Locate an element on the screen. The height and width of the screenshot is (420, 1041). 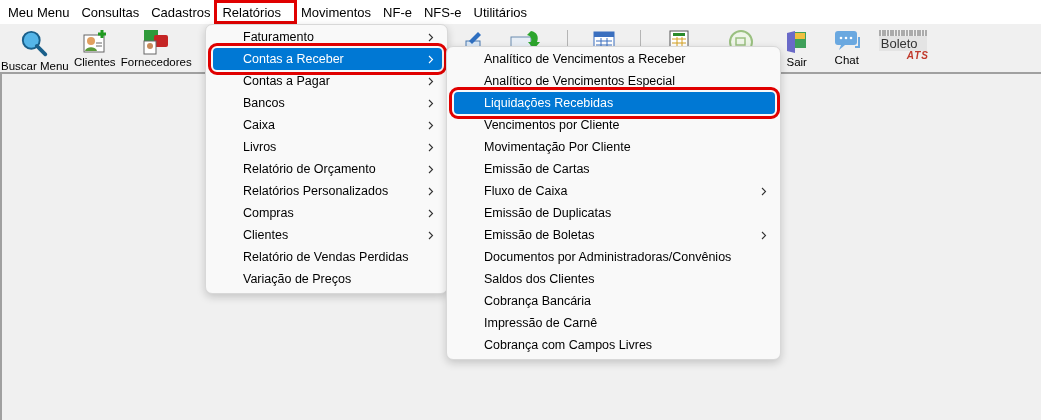
menu-item: Cobrança Bancária is located at coordinates (614, 301).